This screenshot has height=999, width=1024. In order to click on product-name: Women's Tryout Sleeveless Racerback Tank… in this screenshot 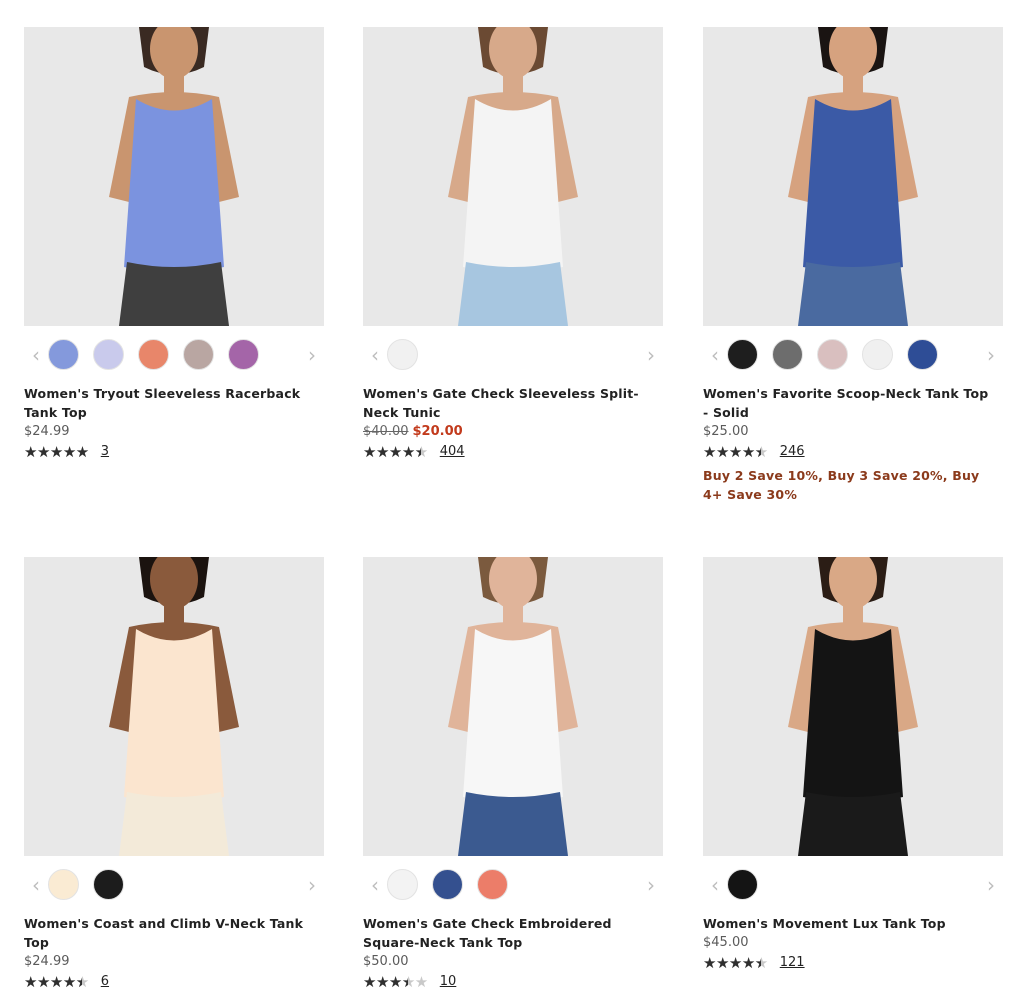, I will do `click(170, 403)`.